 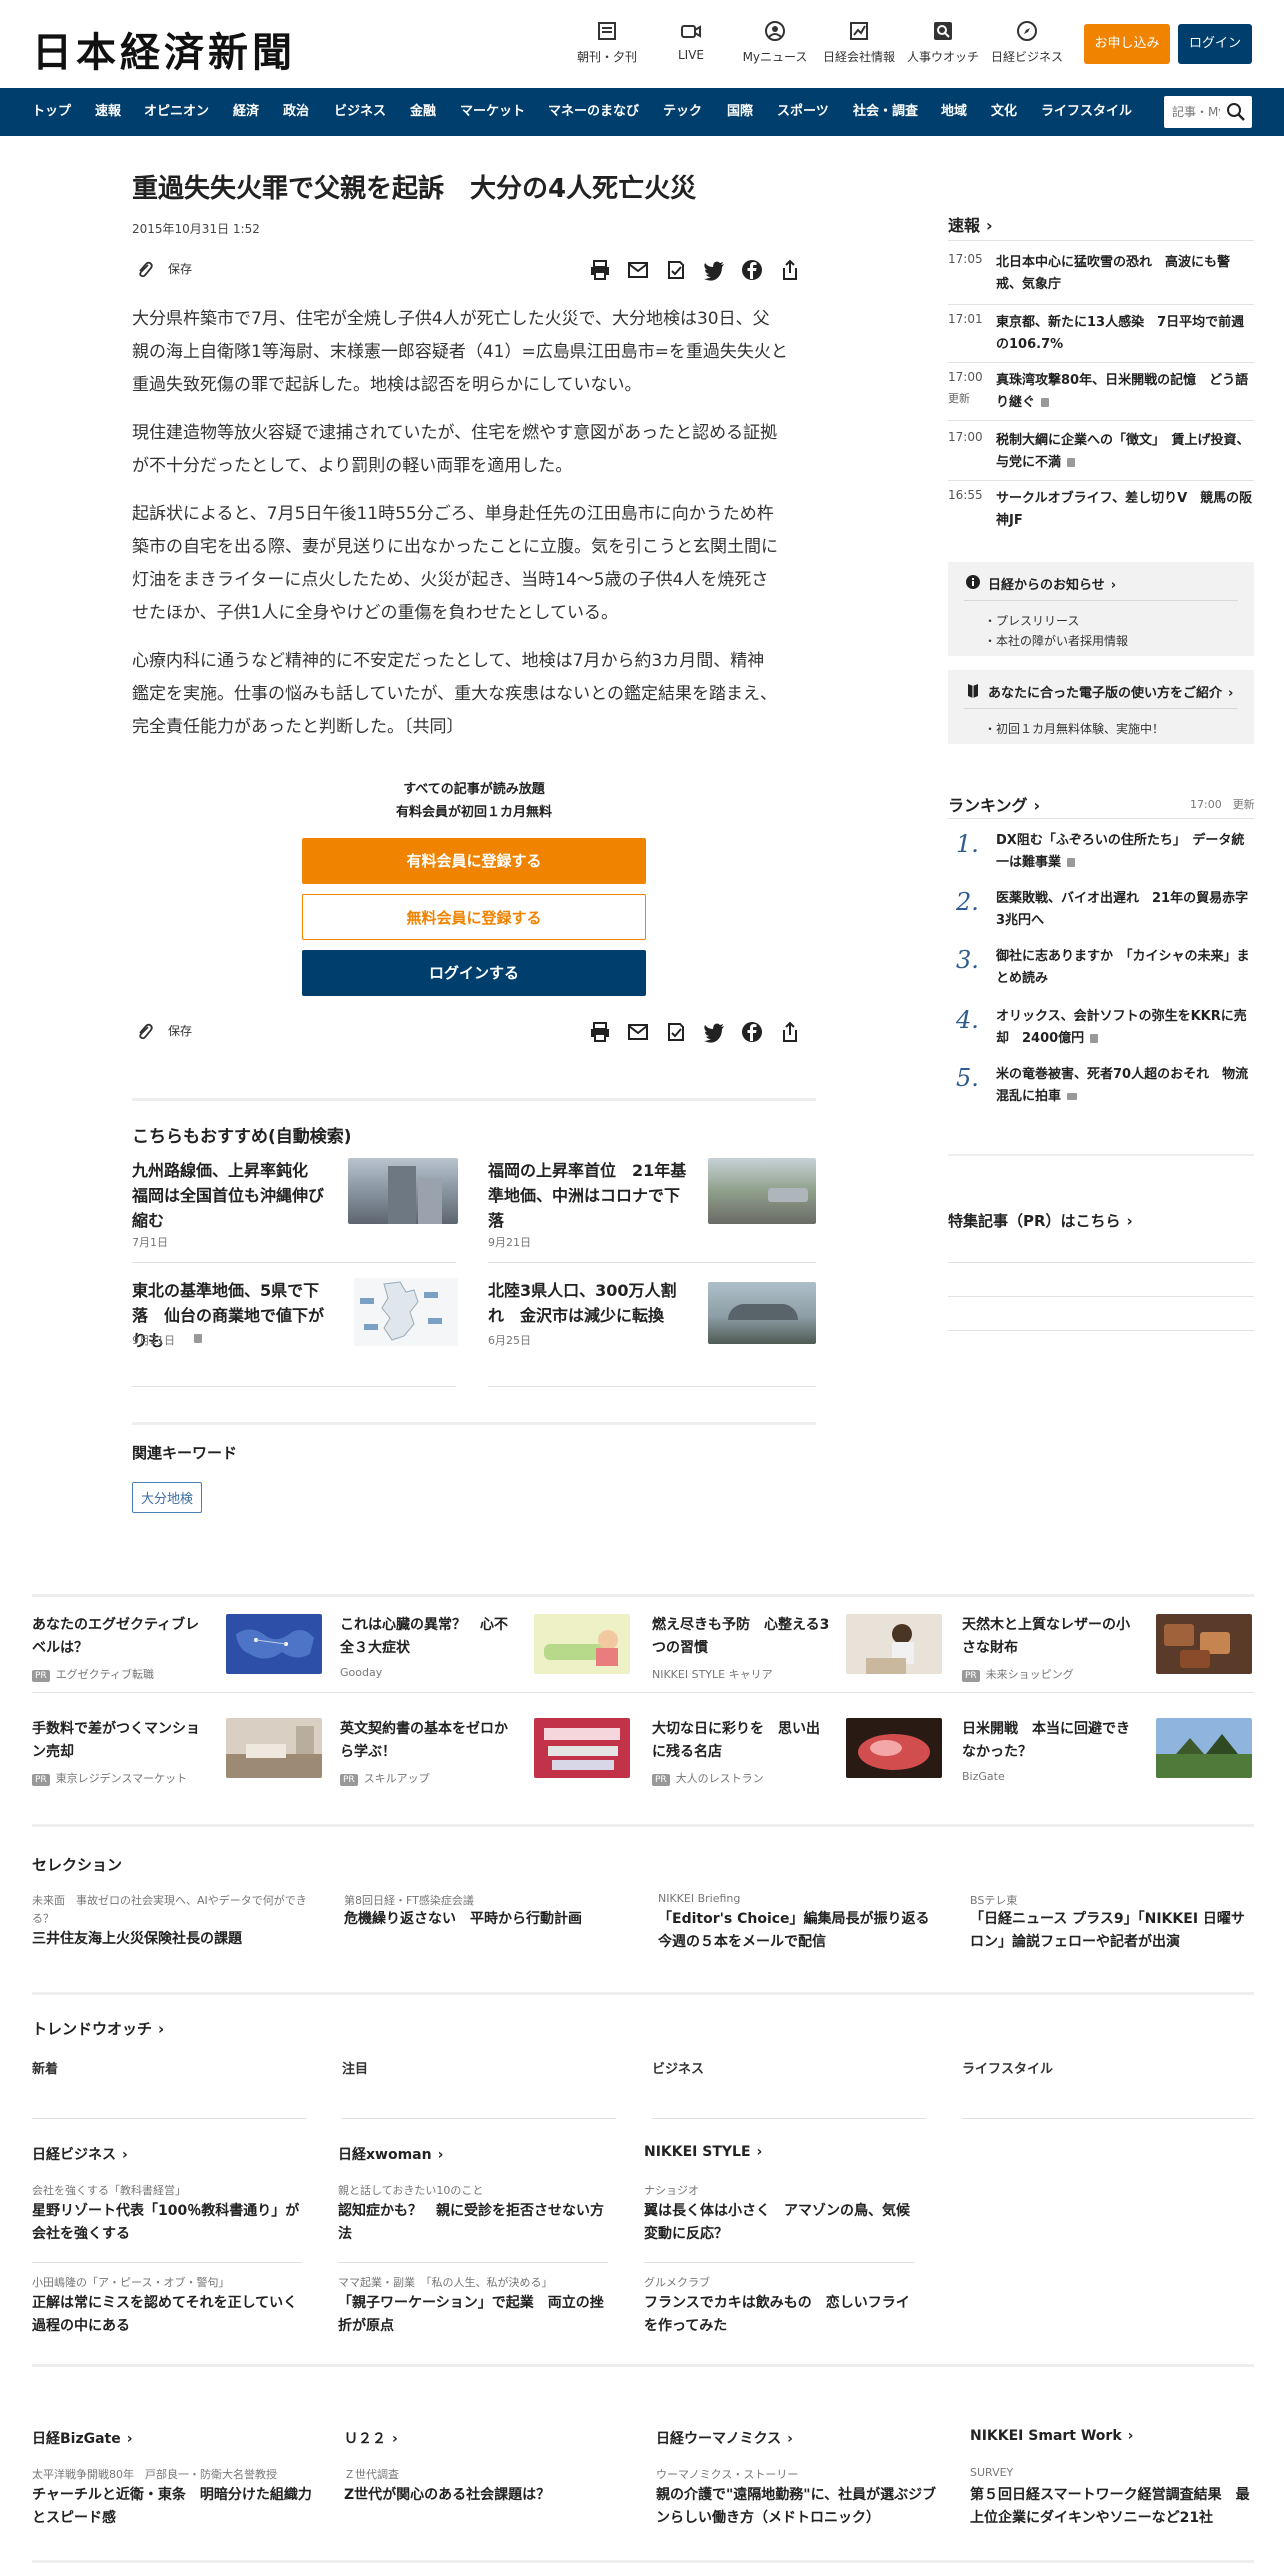 What do you see at coordinates (994, 804) in the screenshot?
I see `ranking-heading: ランキング` at bounding box center [994, 804].